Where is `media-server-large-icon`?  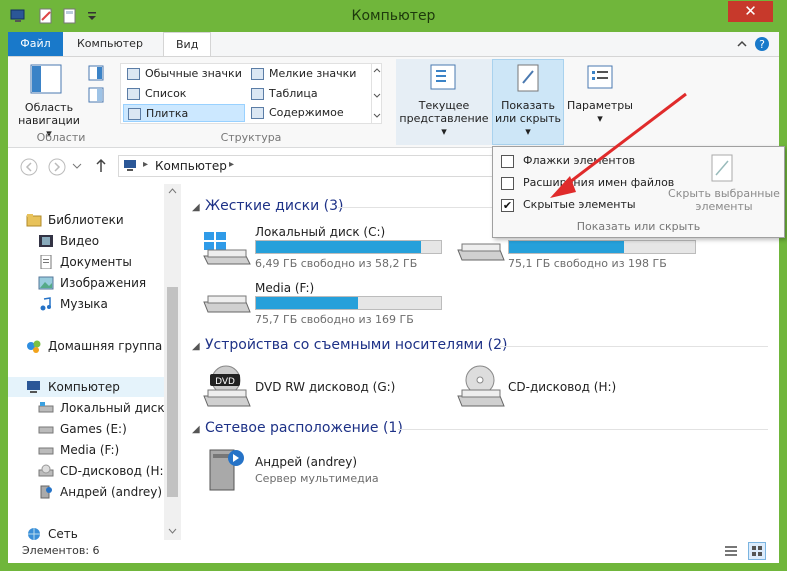
media-server-large-icon is located at coordinates (227, 471).